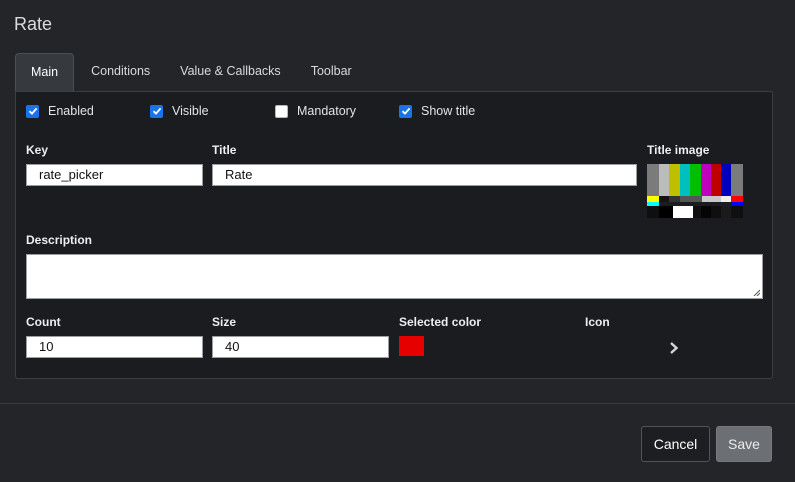 The height and width of the screenshot is (482, 795). What do you see at coordinates (224, 322) in the screenshot?
I see `size-label: Size` at bounding box center [224, 322].